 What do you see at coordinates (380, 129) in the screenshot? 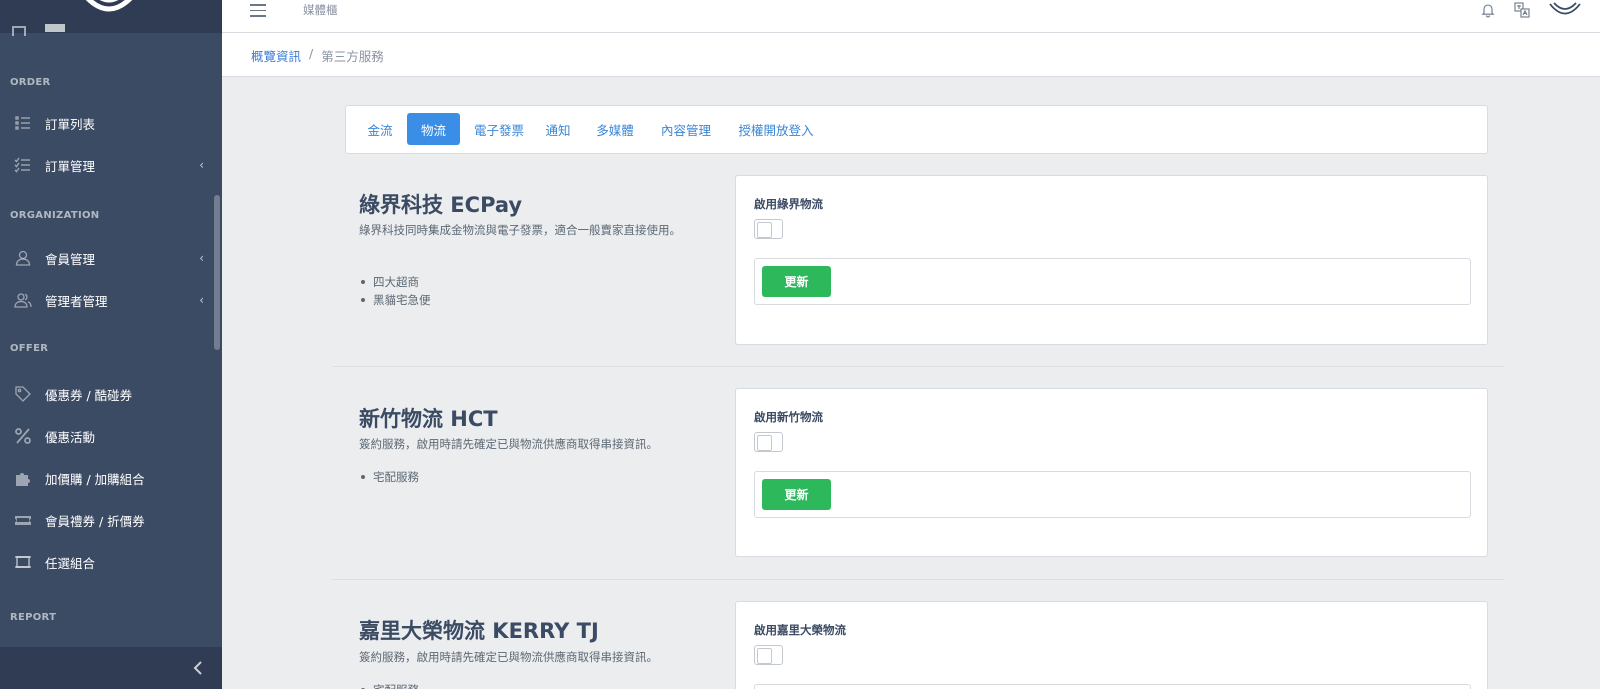
I see `tab-payment: 金流` at bounding box center [380, 129].